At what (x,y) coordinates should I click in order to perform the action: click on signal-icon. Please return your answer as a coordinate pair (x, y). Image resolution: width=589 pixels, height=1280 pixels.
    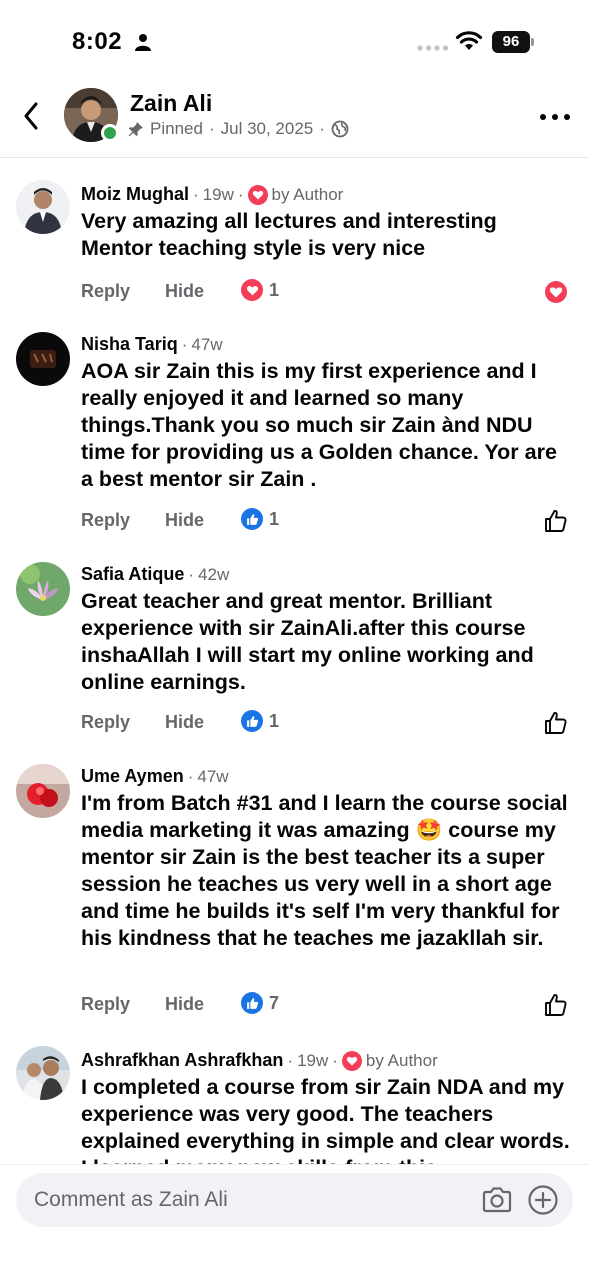
    Looking at the image, I should click on (433, 48).